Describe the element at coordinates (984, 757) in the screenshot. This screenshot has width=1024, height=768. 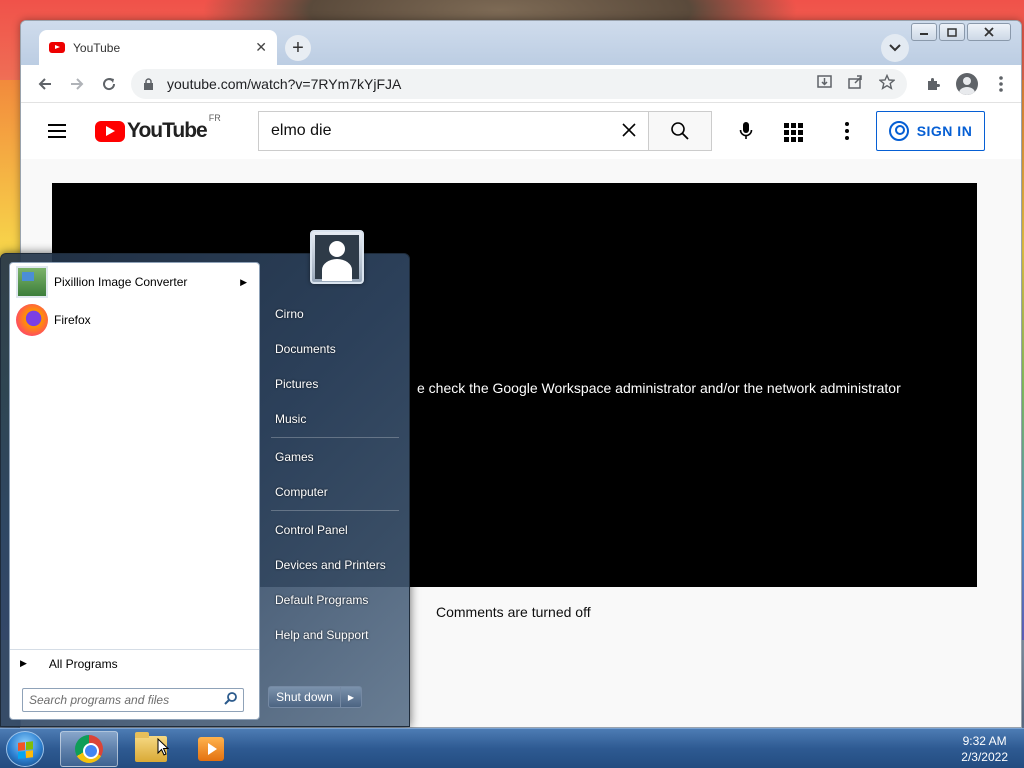
I see `clock-date: 2/3/2022` at that location.